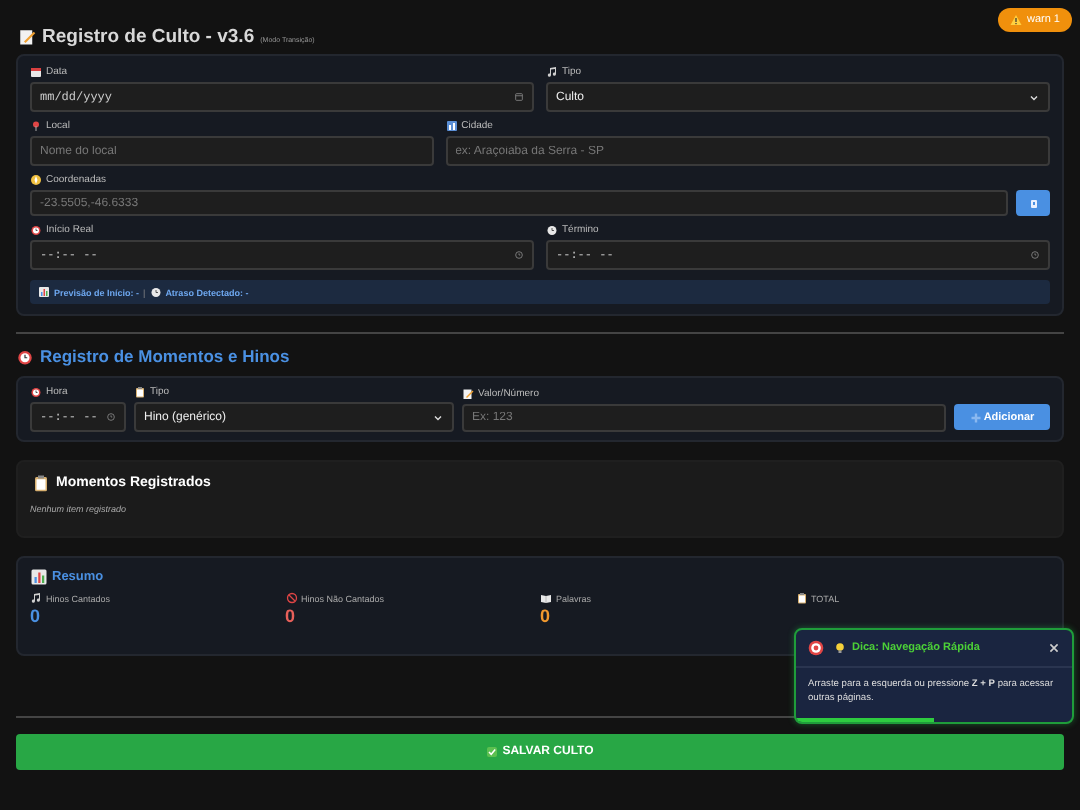 This screenshot has height=810, width=1080. I want to click on location-button, so click(1033, 203).